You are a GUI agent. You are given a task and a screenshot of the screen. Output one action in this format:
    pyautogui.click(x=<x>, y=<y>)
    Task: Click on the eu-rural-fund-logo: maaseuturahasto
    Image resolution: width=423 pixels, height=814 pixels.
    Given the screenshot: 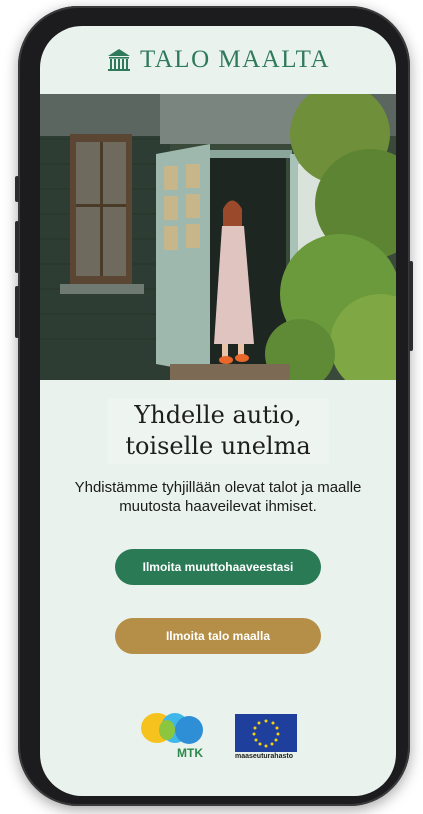 What is the action you would take?
    pyautogui.click(x=266, y=737)
    